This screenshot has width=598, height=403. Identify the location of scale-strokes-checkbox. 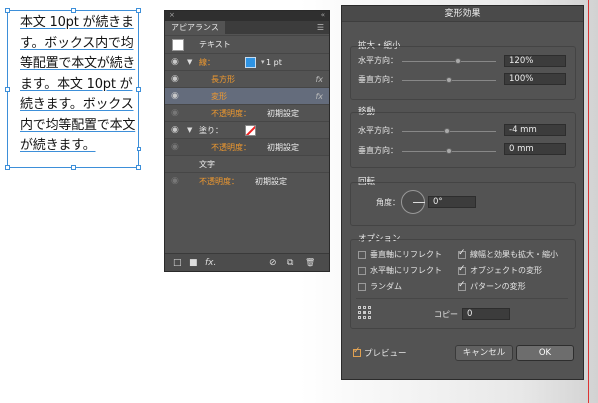
(462, 253).